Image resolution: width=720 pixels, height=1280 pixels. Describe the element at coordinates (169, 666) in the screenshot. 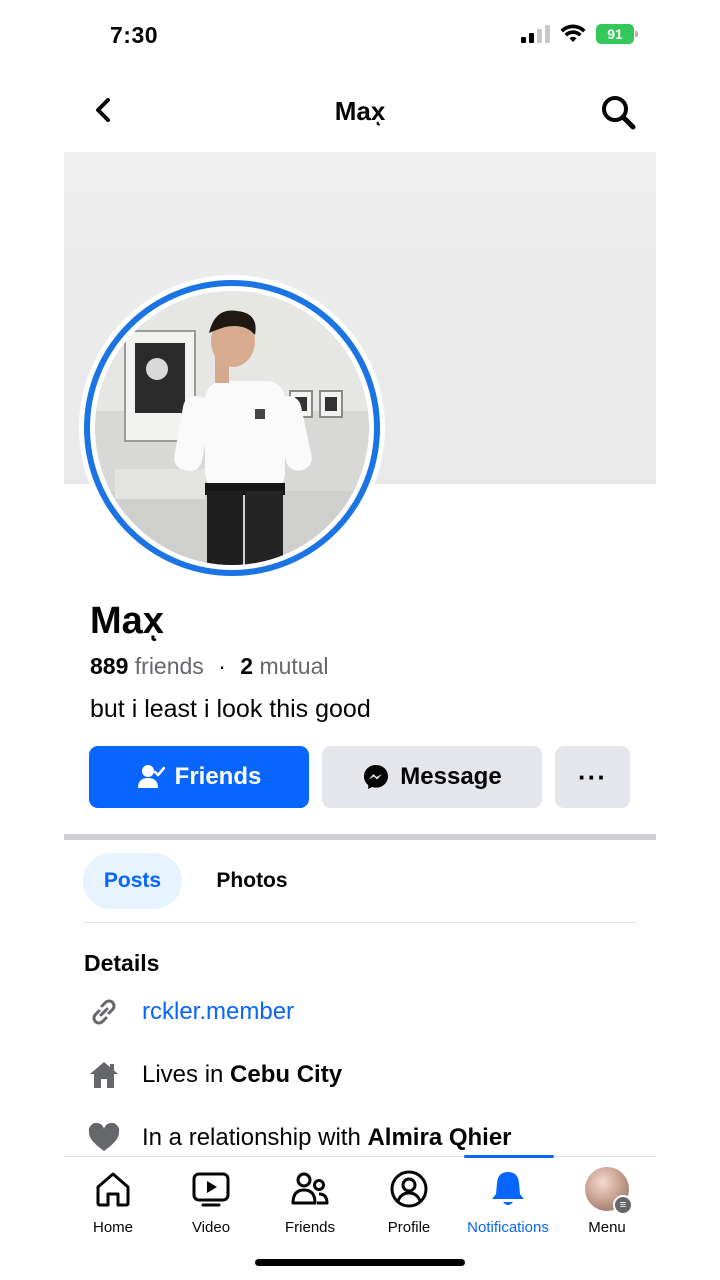

I see `friends-label: friends` at that location.